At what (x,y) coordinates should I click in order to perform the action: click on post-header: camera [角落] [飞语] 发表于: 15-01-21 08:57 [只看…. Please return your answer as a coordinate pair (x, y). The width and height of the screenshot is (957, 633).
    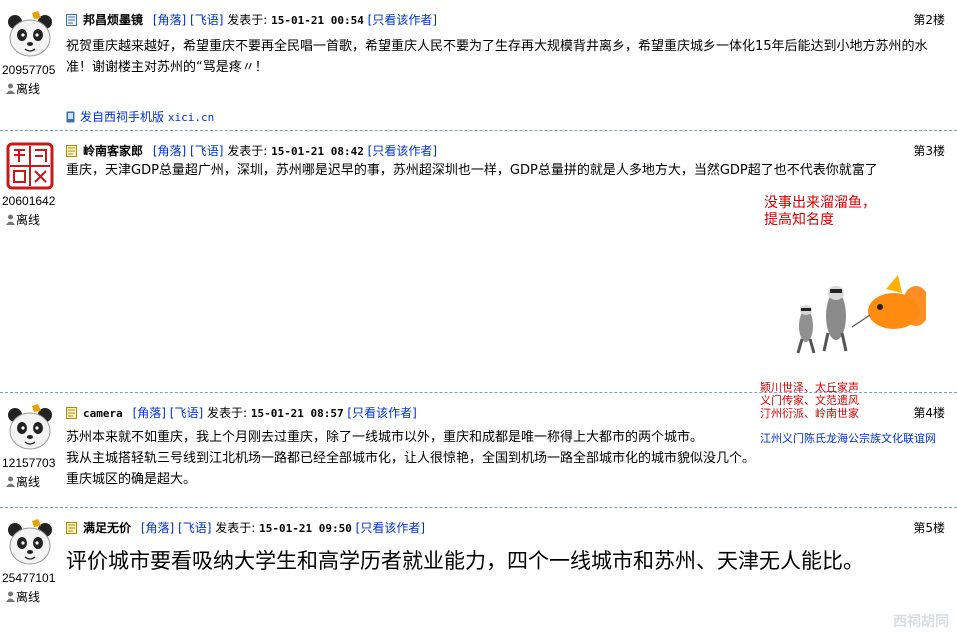
    Looking at the image, I should click on (508, 412).